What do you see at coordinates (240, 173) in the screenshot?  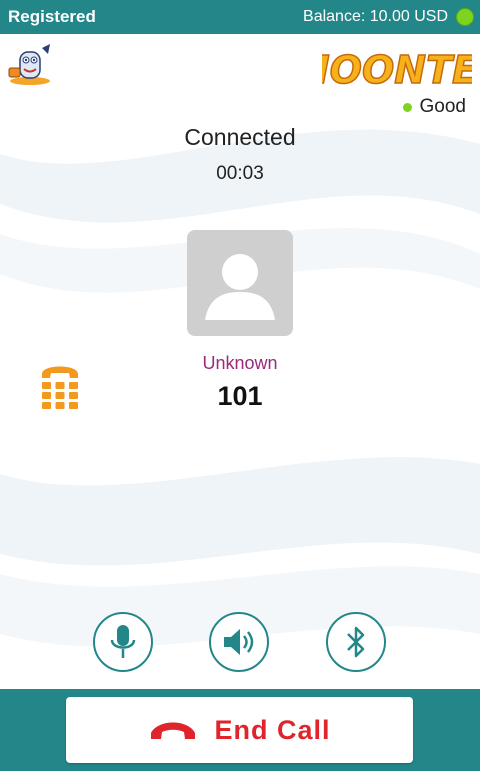 I see `call-timer: 00:03` at bounding box center [240, 173].